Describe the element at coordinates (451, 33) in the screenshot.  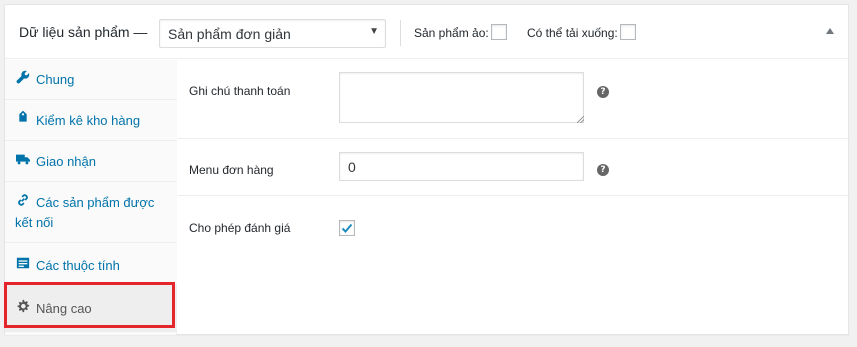
I see `virtual-label: Sản phẩm ảo:` at that location.